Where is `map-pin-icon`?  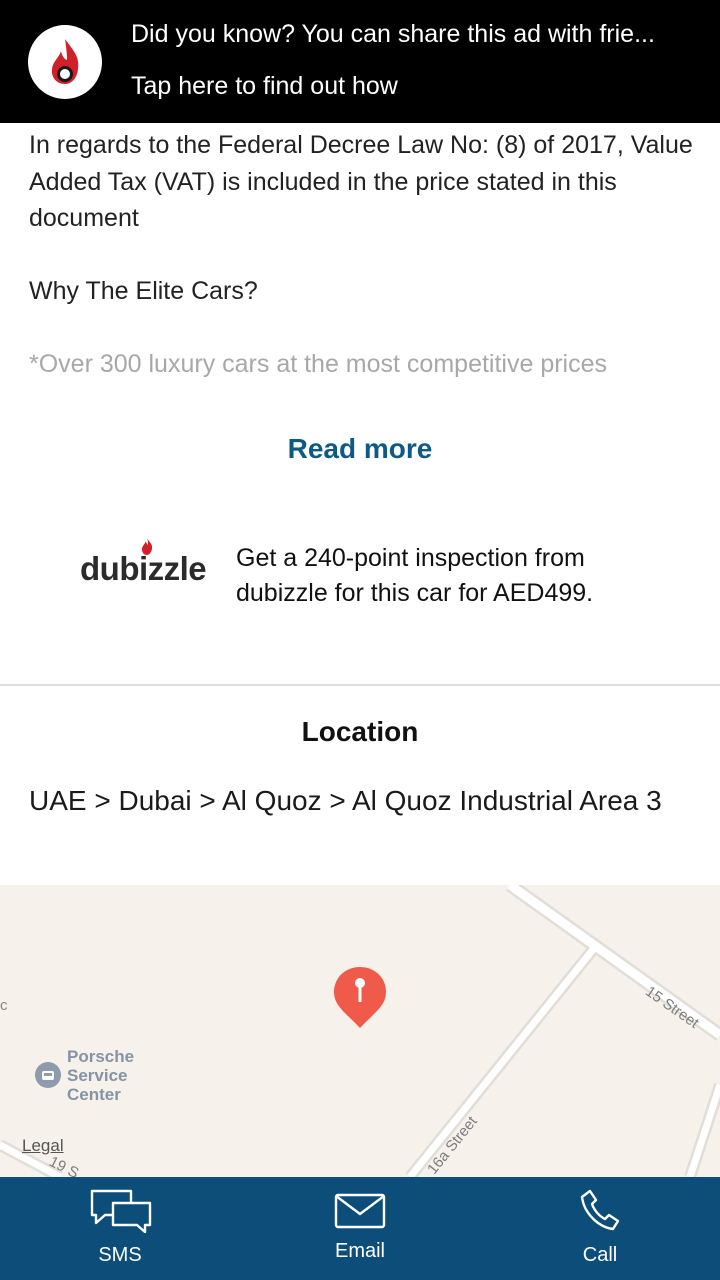 map-pin-icon is located at coordinates (360, 998).